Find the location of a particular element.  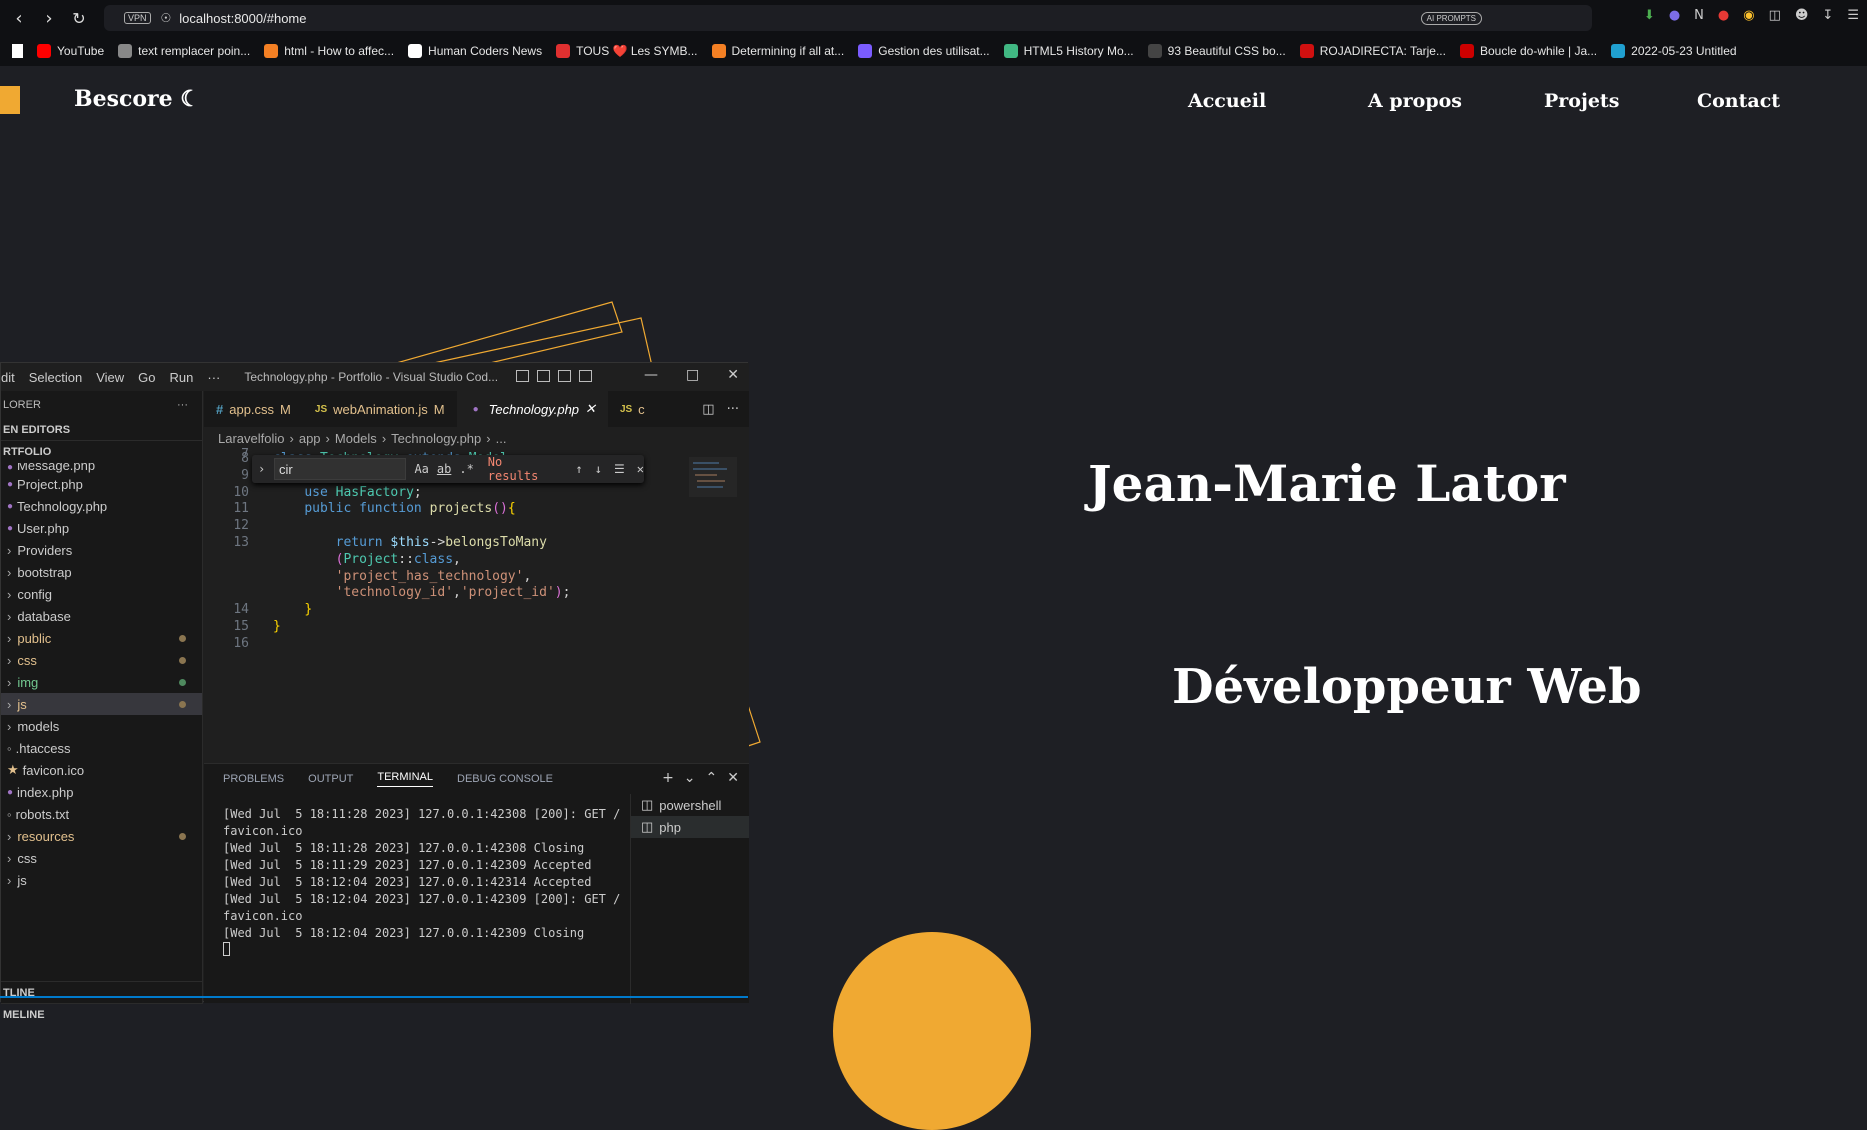

menu-selection: Selection is located at coordinates (55, 377).